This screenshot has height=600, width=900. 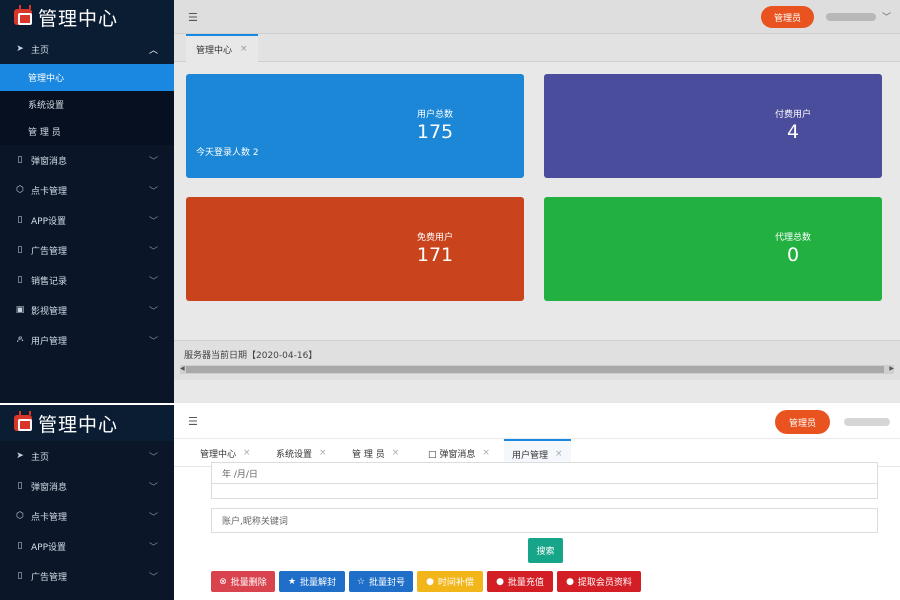 What do you see at coordinates (891, 368) in the screenshot?
I see `scroll-right-icon: ▶` at bounding box center [891, 368].